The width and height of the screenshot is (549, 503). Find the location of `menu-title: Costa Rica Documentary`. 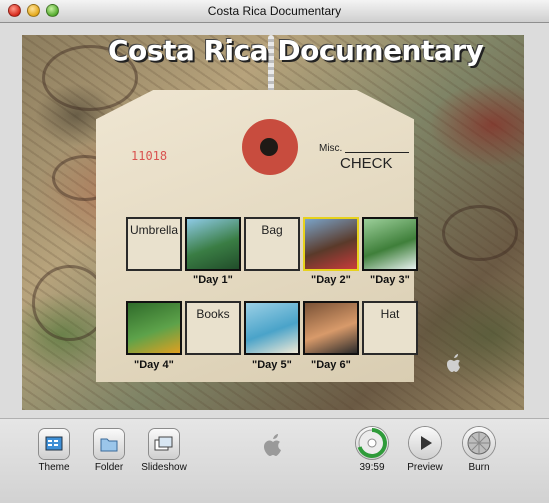

menu-title: Costa Rica Documentary is located at coordinates (296, 50).